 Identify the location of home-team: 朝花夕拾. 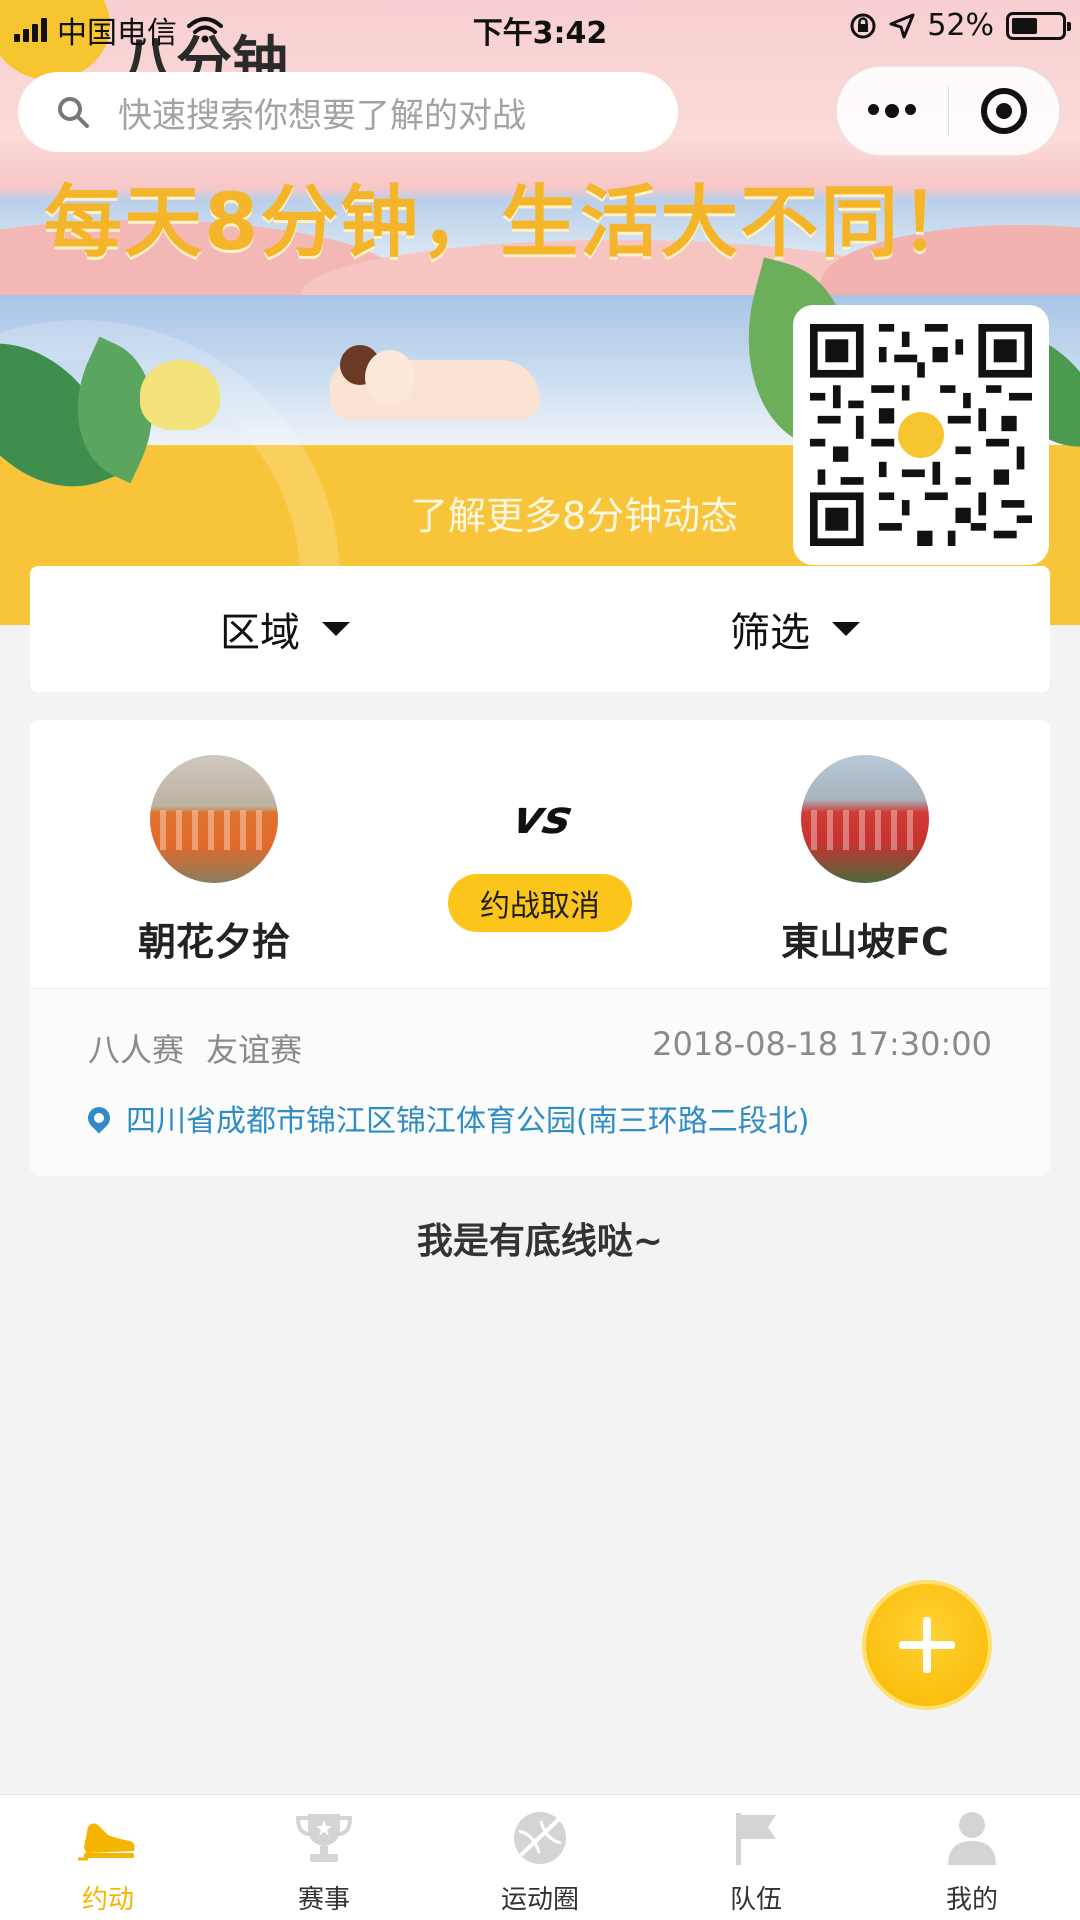
(214, 860).